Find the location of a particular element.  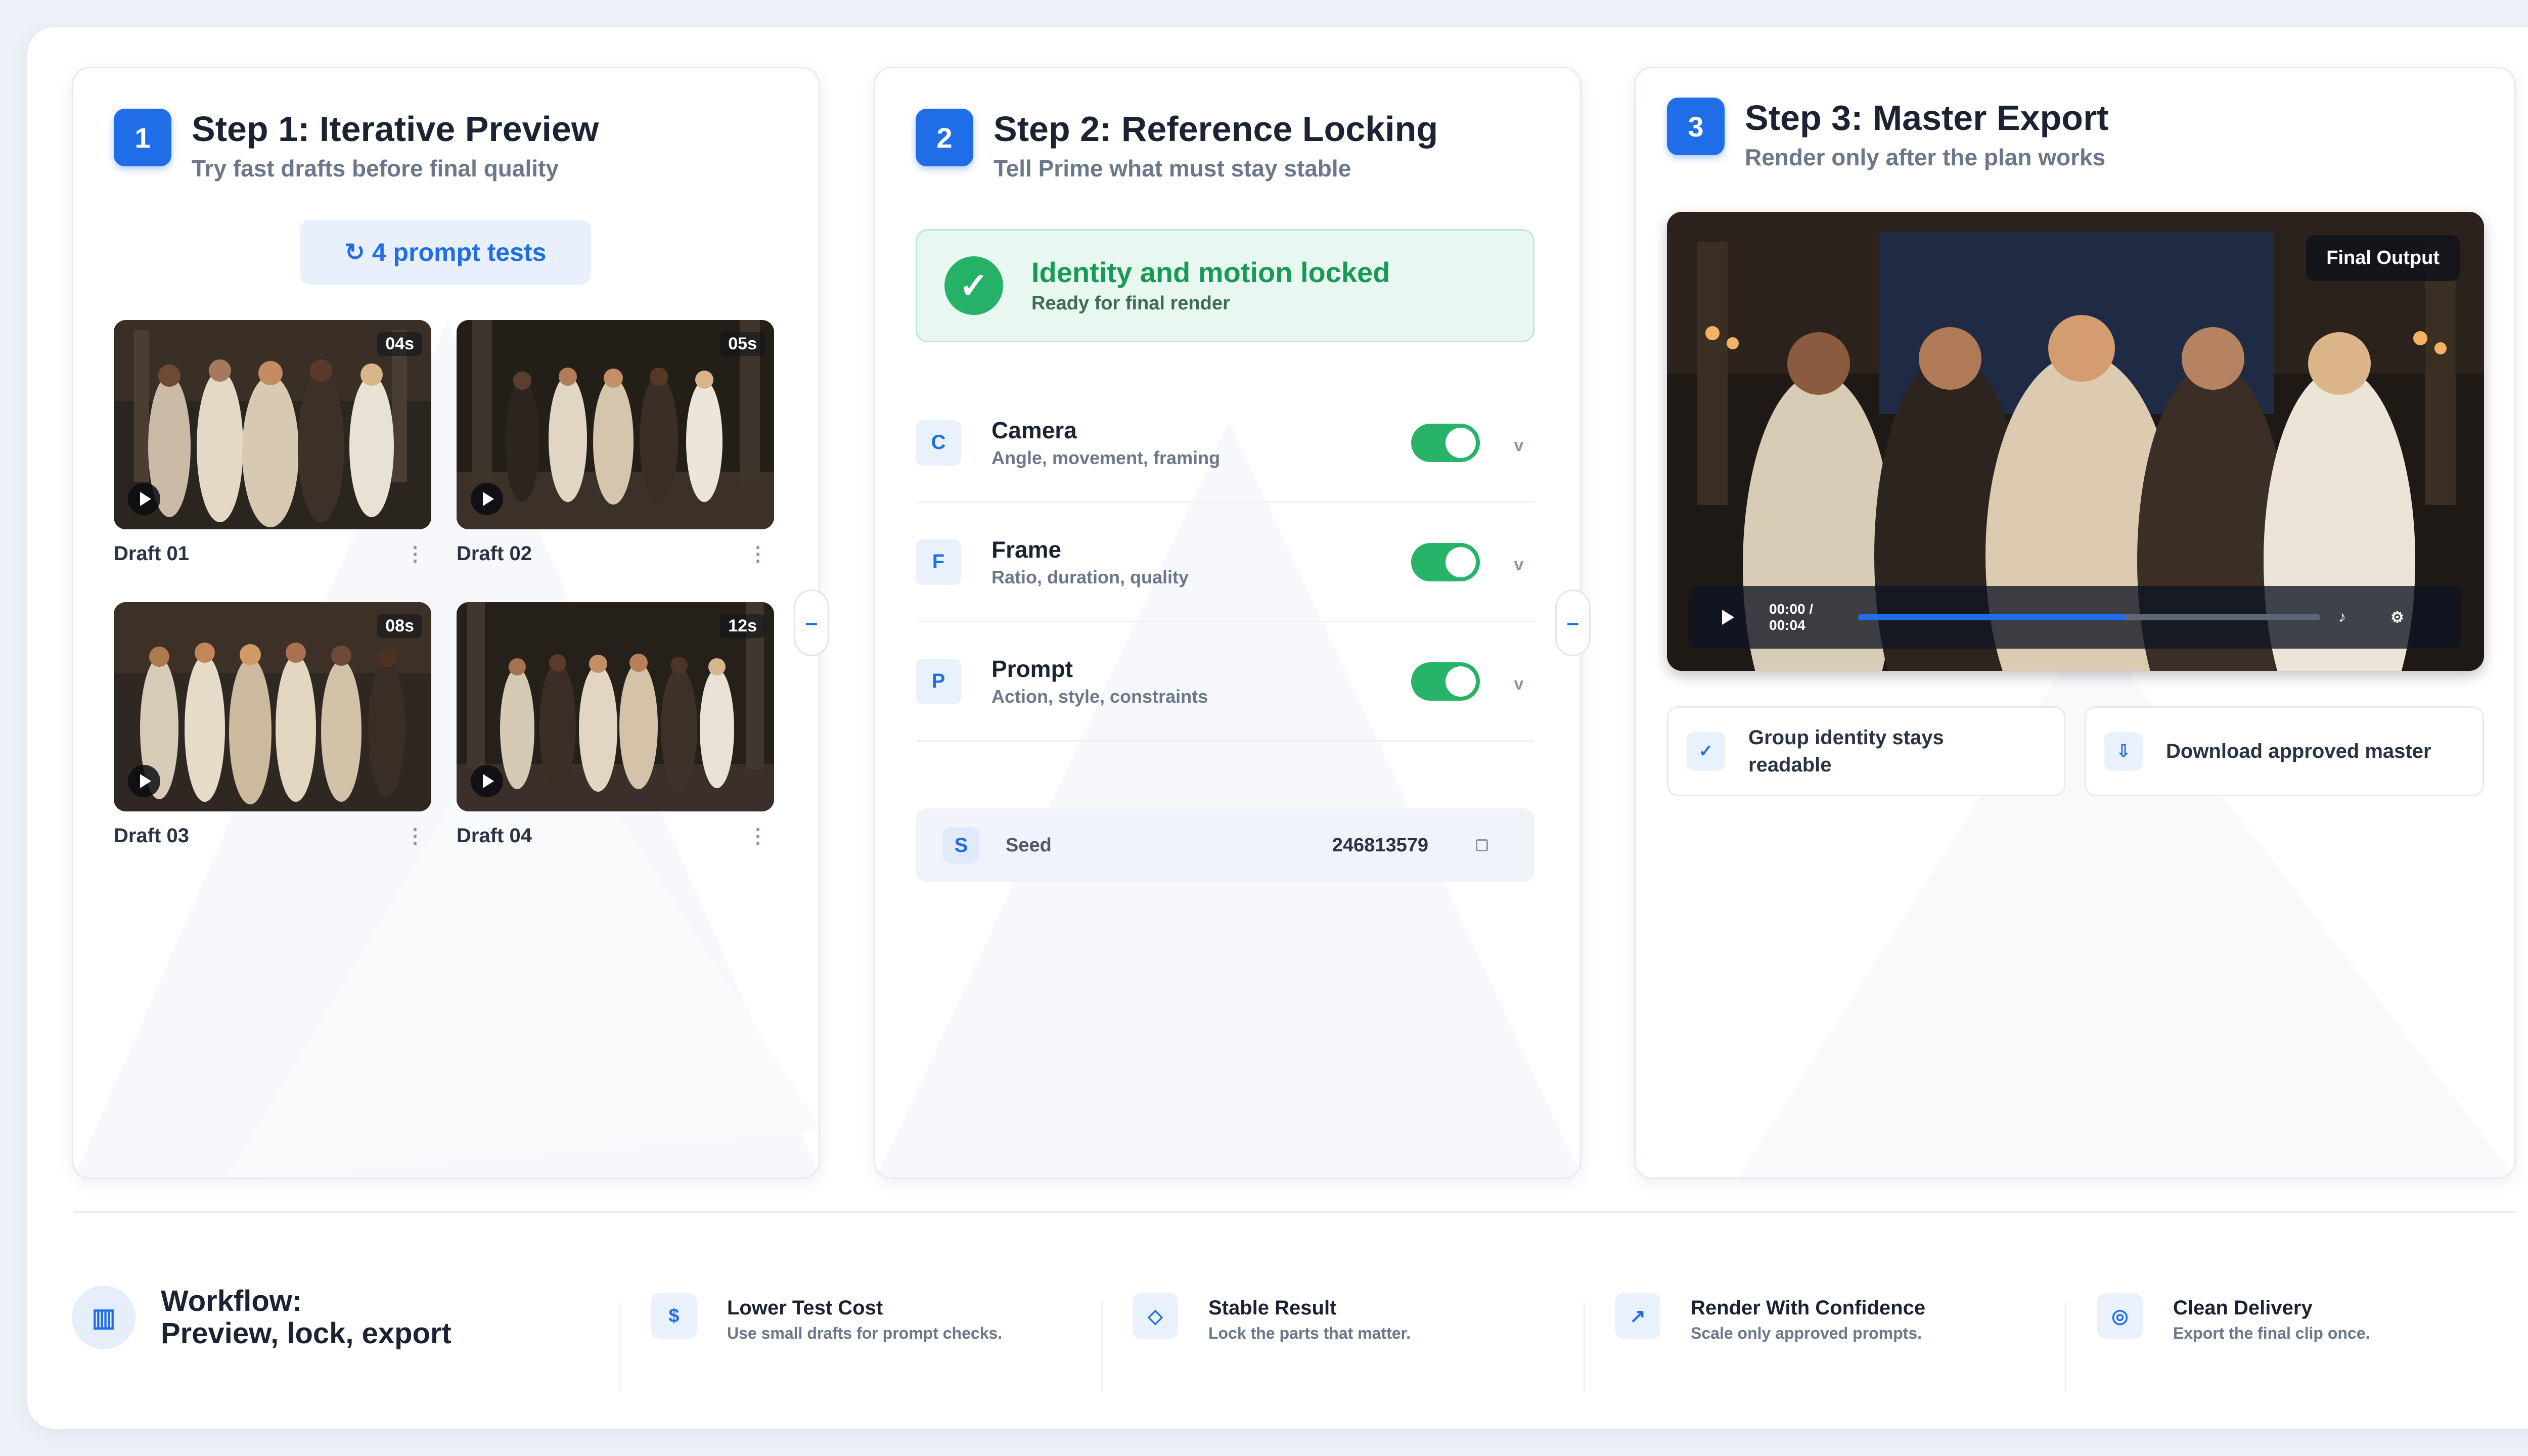

draft-card: 12s Draft 04 ⋮ is located at coordinates (616, 724).